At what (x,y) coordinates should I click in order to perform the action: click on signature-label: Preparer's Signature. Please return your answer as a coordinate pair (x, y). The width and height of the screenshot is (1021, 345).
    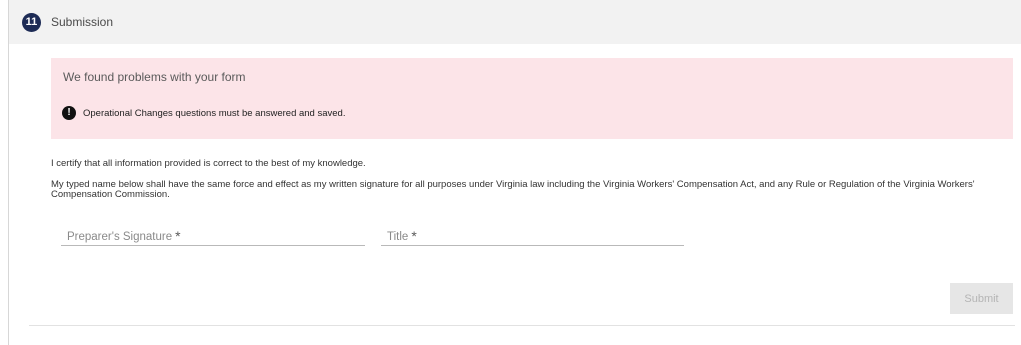
    Looking at the image, I should click on (120, 237).